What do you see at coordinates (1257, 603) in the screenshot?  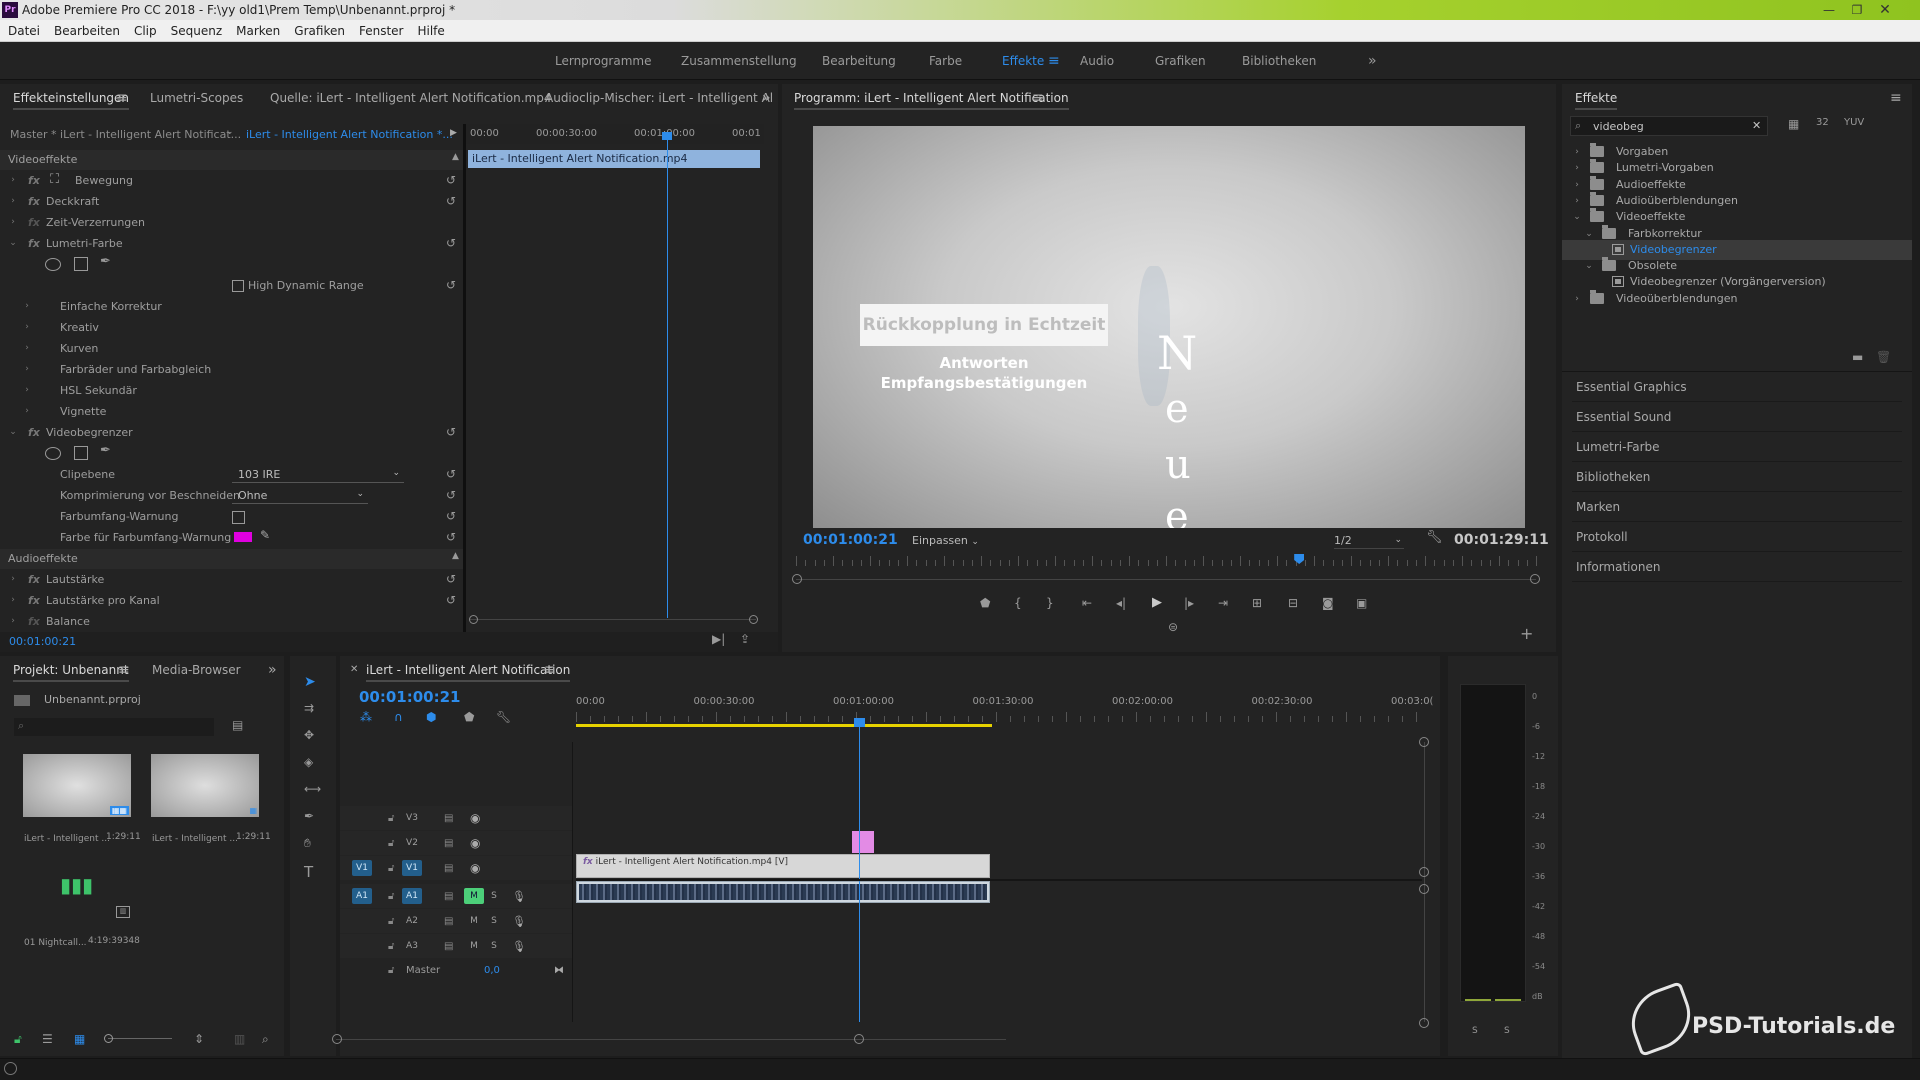 I see `lift-icon: ⊞` at bounding box center [1257, 603].